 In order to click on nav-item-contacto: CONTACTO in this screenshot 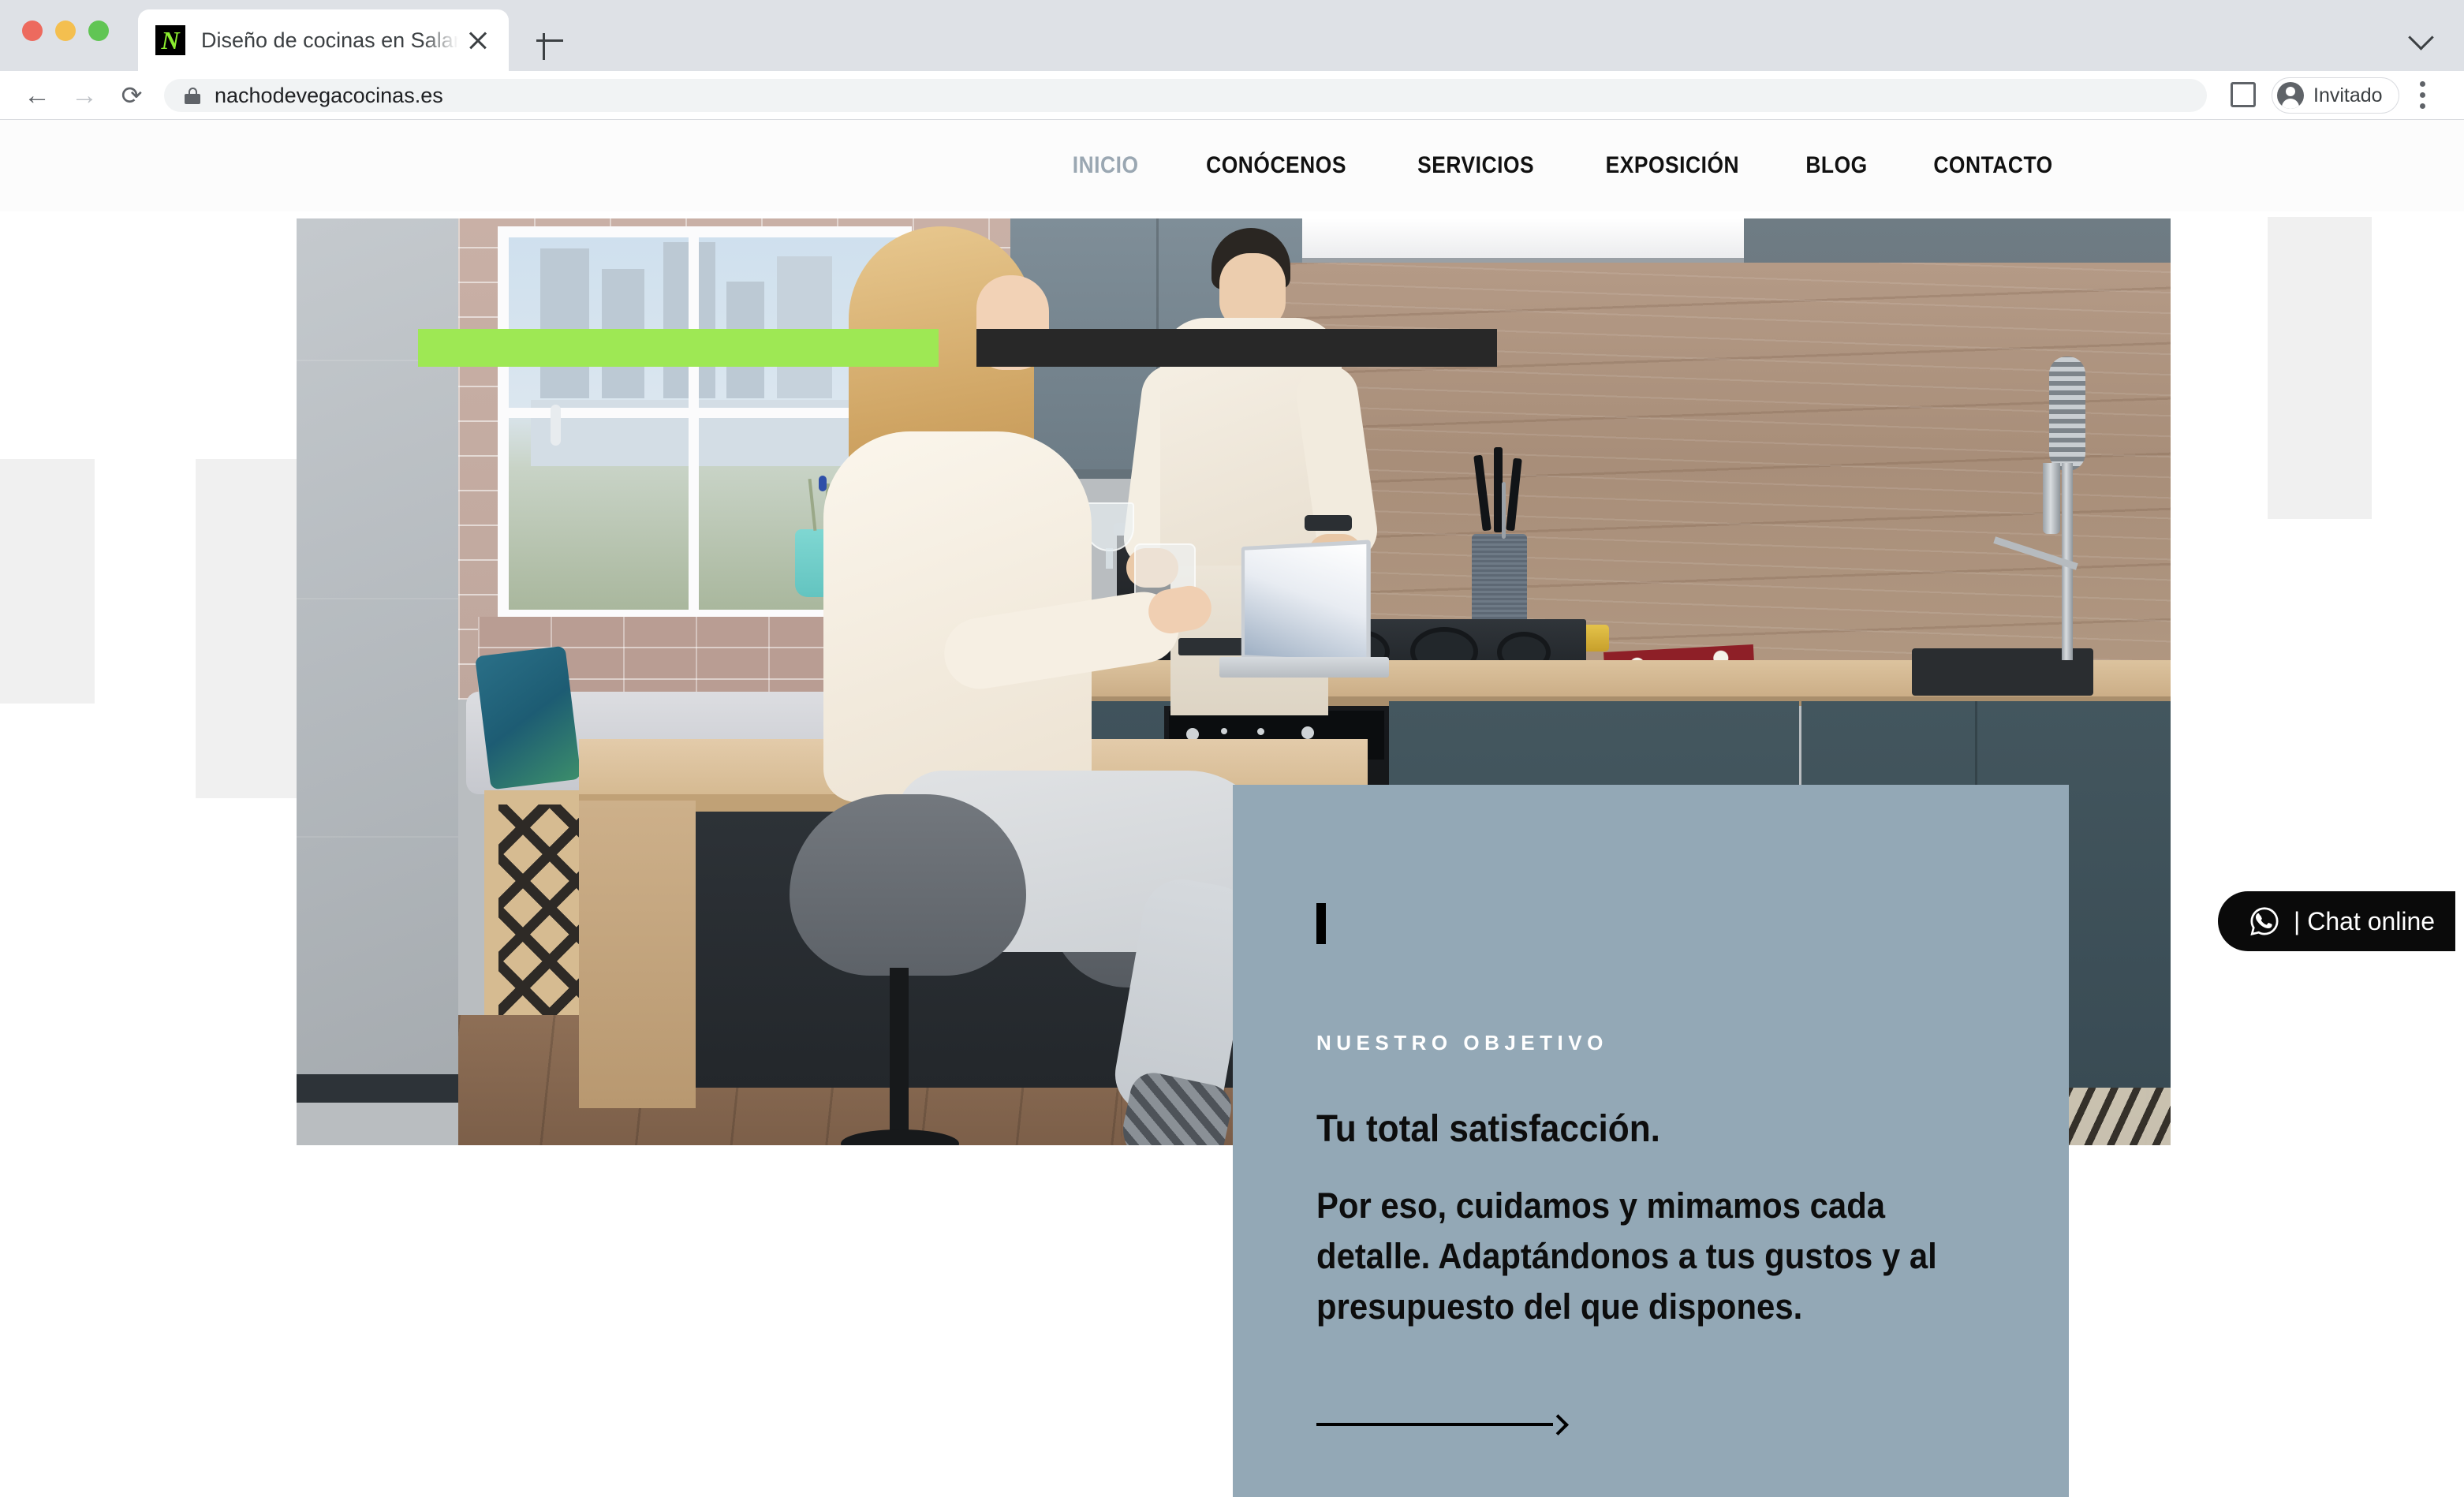, I will do `click(1993, 165)`.